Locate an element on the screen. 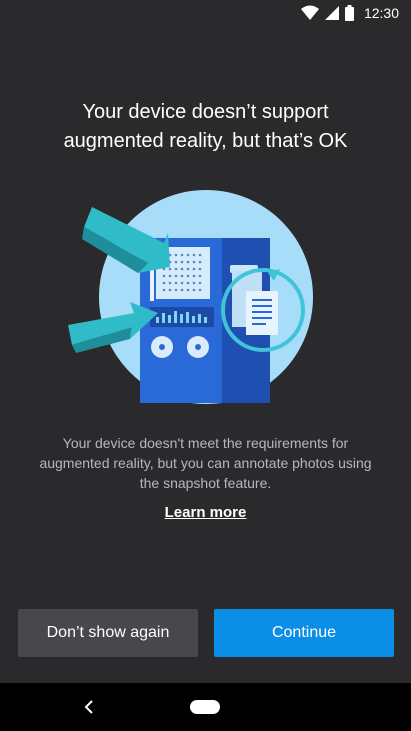  status-bar: 12:30 is located at coordinates (205, 14).